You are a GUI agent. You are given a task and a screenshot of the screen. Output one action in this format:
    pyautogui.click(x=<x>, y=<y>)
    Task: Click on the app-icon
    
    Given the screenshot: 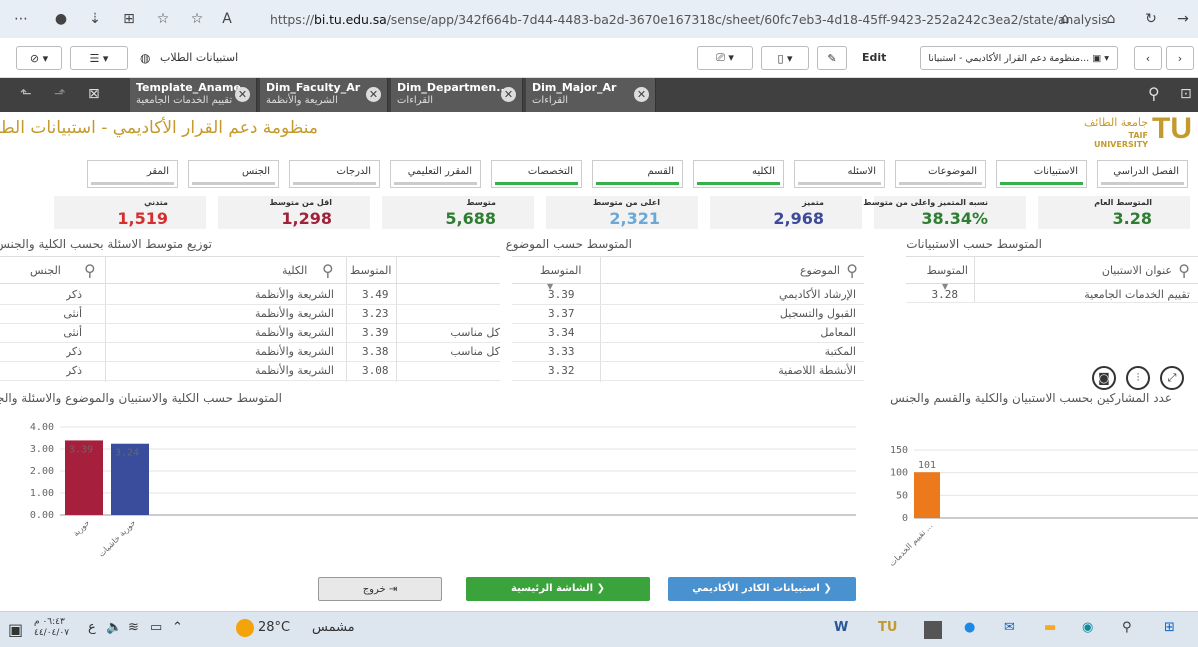 What is the action you would take?
    pyautogui.click(x=933, y=630)
    